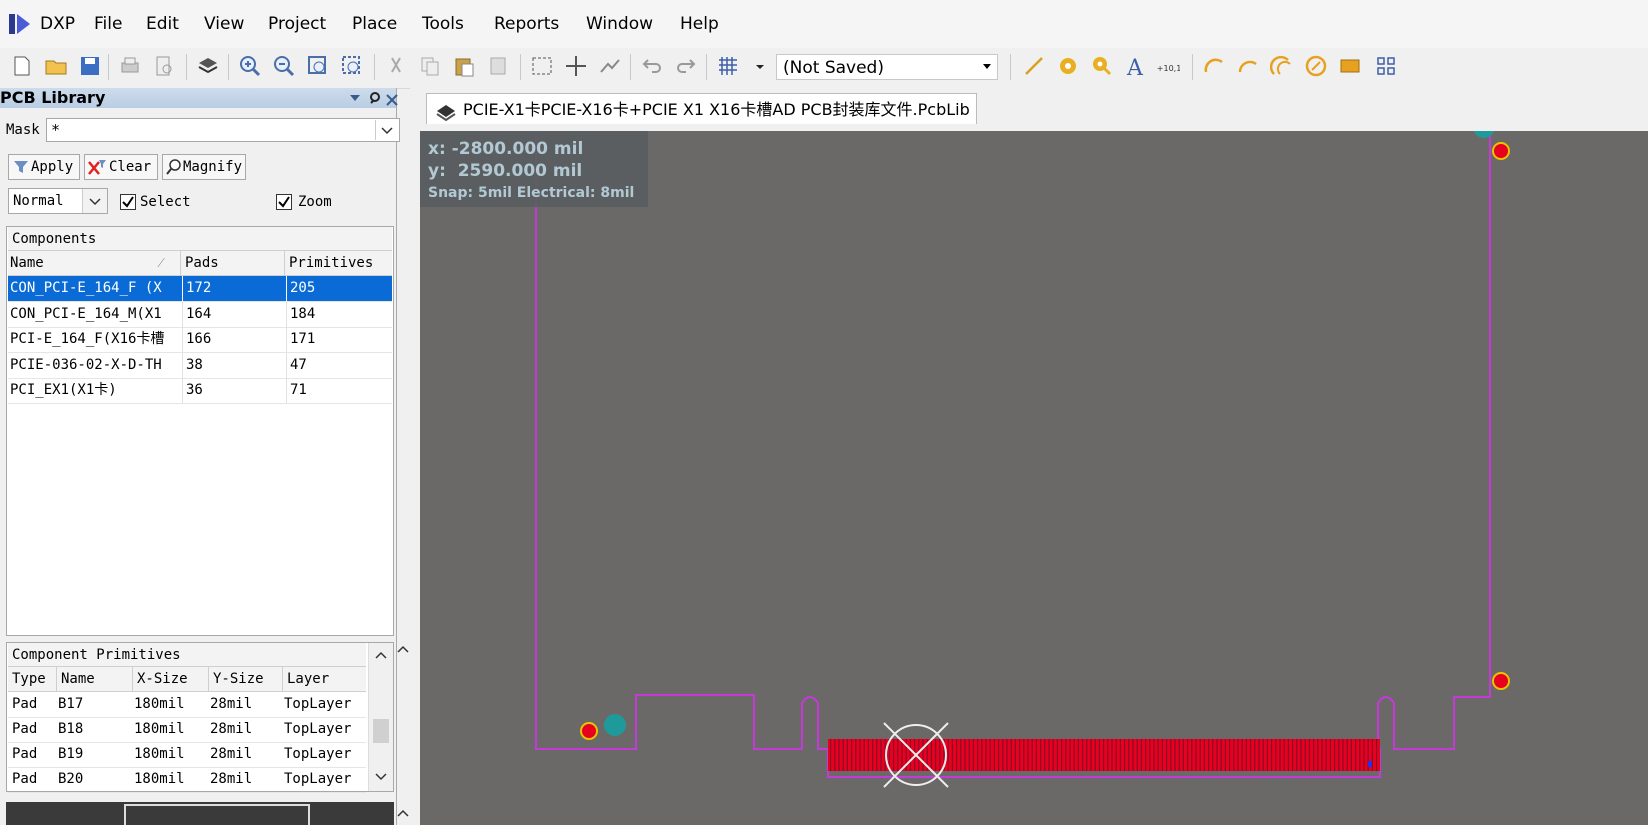  What do you see at coordinates (1281, 66) in the screenshot?
I see `arc-any-angle-icon` at bounding box center [1281, 66].